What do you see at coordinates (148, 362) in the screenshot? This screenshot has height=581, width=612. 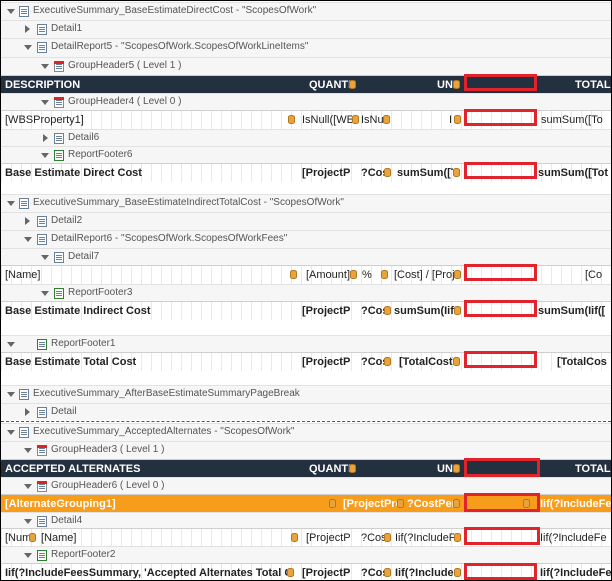 I see `base-total-cost-label: Base Estimate Total Cost` at bounding box center [148, 362].